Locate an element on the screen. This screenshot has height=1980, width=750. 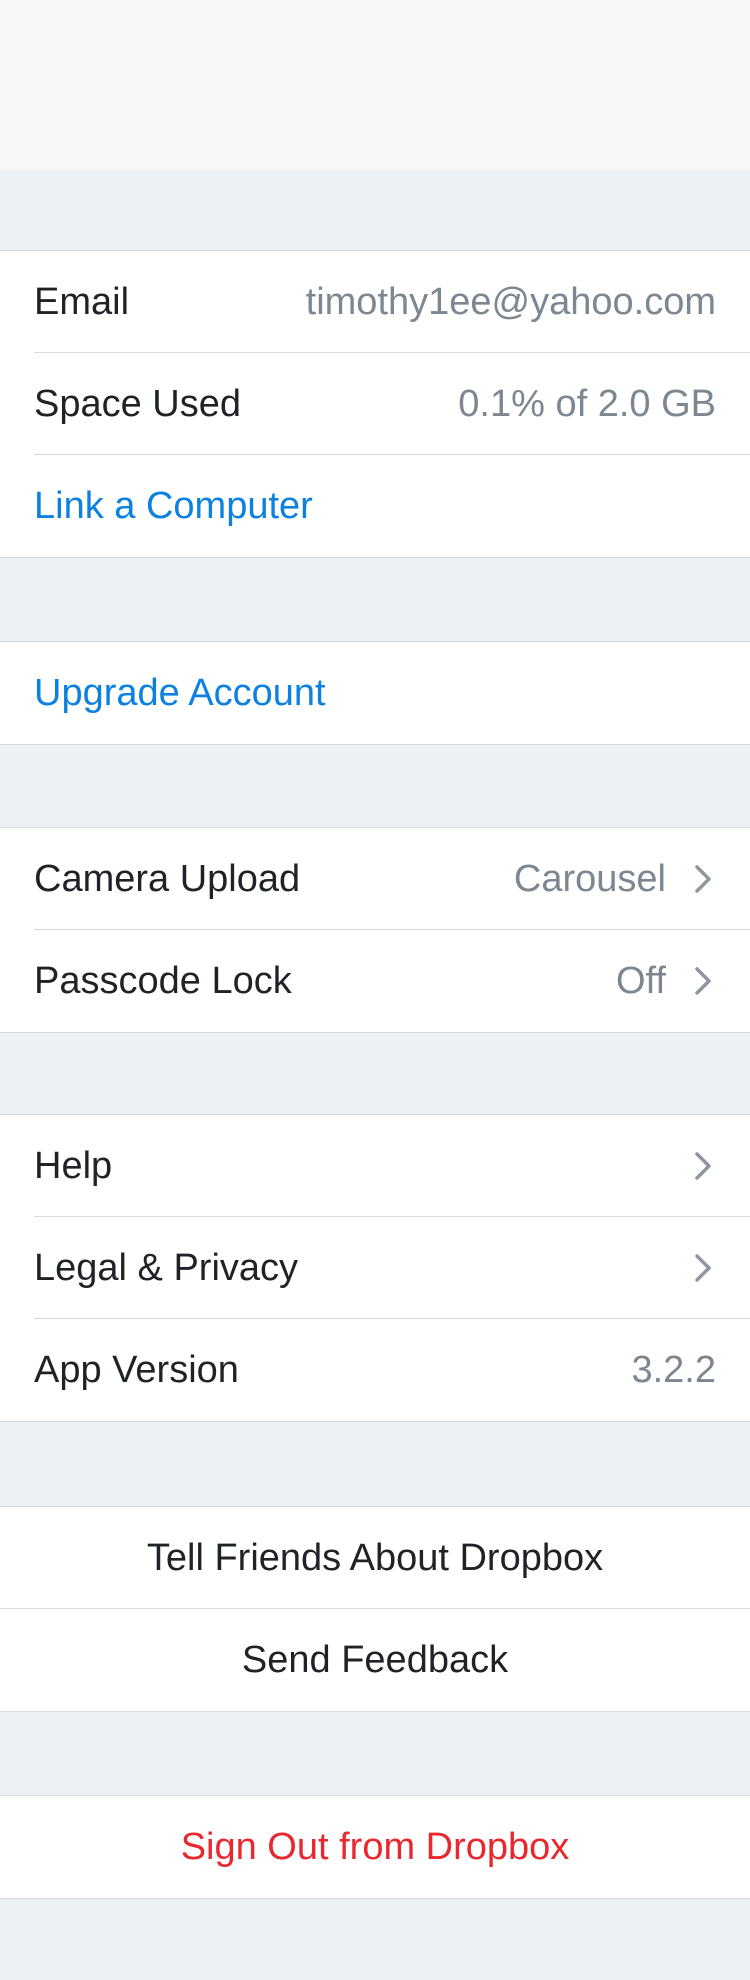
camera-upload-label: Camera Upload is located at coordinates (167, 878).